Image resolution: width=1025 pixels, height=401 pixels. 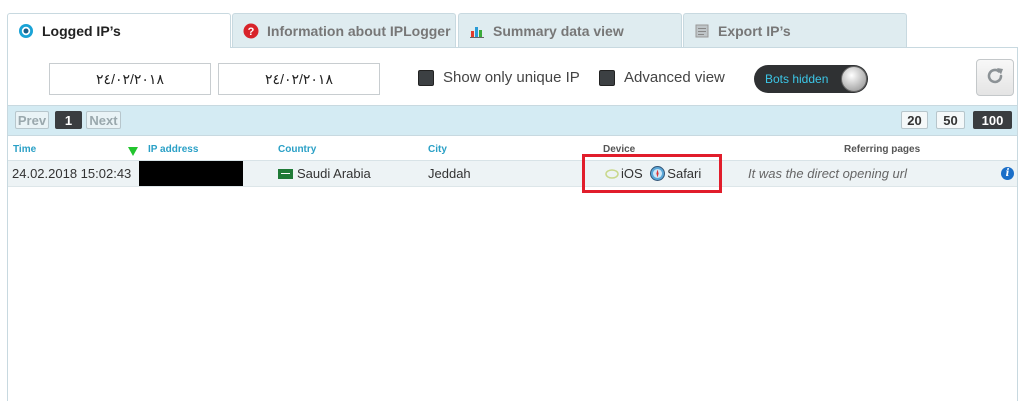 I want to click on cell-referrer: It was the direct opening url, so click(x=827, y=173).